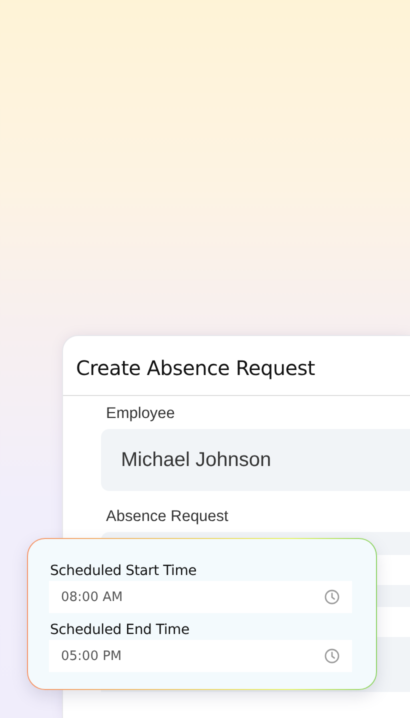 The width and height of the screenshot is (410, 718). I want to click on time-field: 08:00 AM, so click(200, 597).